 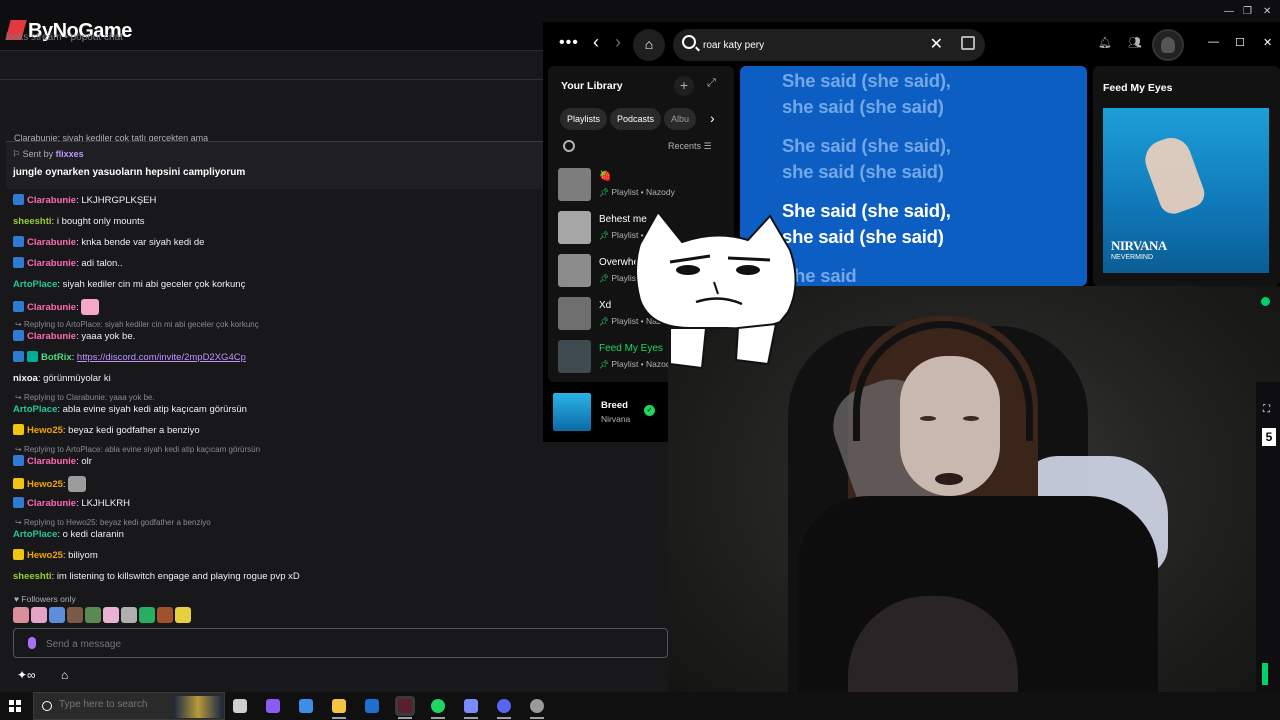 What do you see at coordinates (32, 643) in the screenshot?
I see `microphone-icon` at bounding box center [32, 643].